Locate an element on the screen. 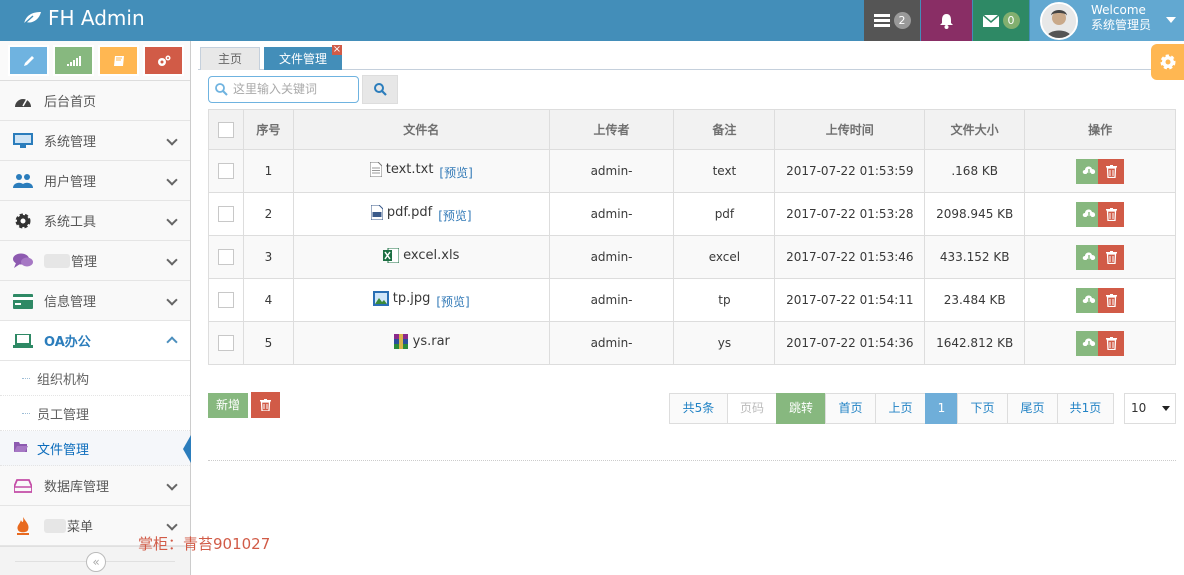 Image resolution: width=1184 pixels, height=575 pixels. brand: FH Admin is located at coordinates (83, 18).